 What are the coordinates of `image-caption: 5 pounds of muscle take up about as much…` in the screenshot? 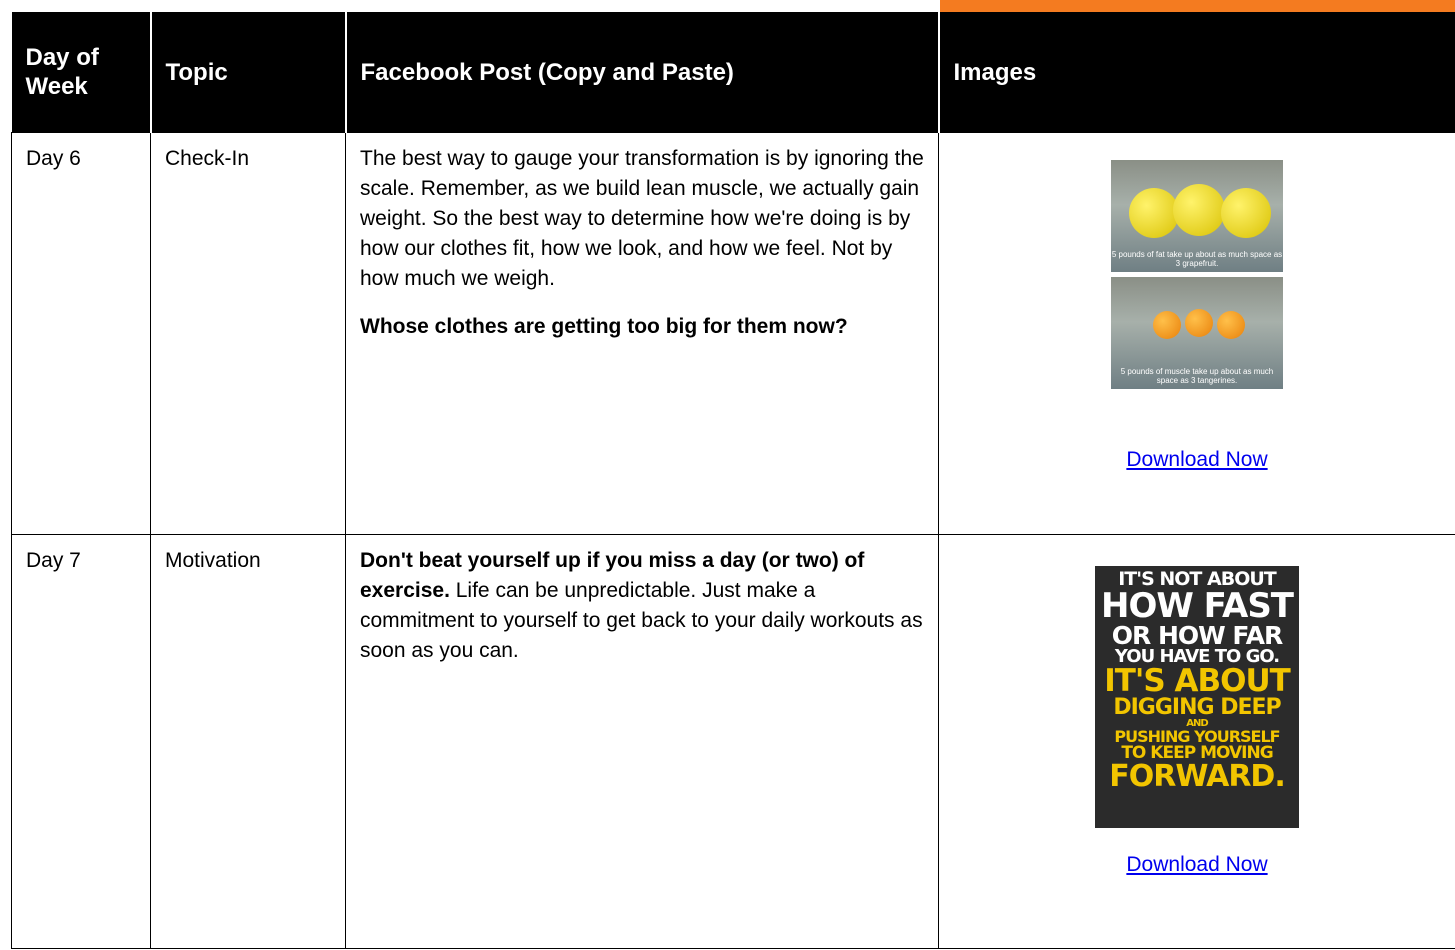 It's located at (1197, 376).